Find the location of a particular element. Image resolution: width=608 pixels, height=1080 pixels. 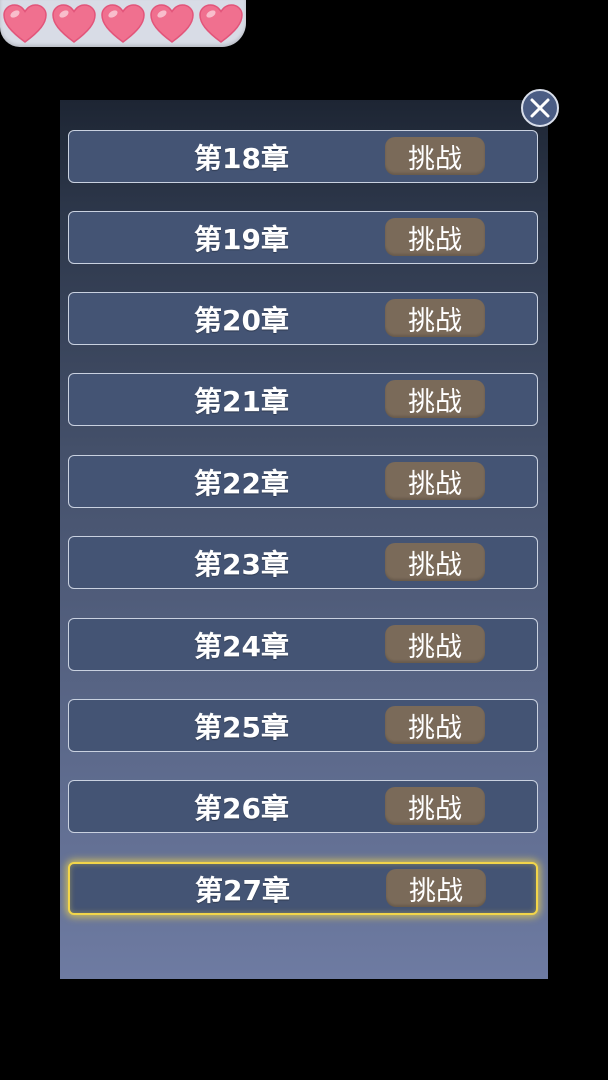

lives-bar is located at coordinates (123, 23).